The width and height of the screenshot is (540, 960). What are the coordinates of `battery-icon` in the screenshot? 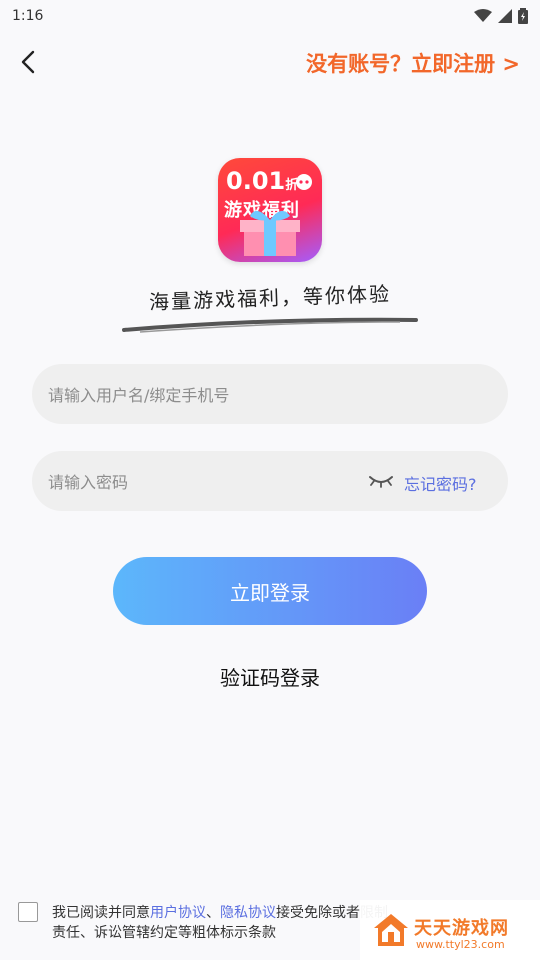 It's located at (523, 16).